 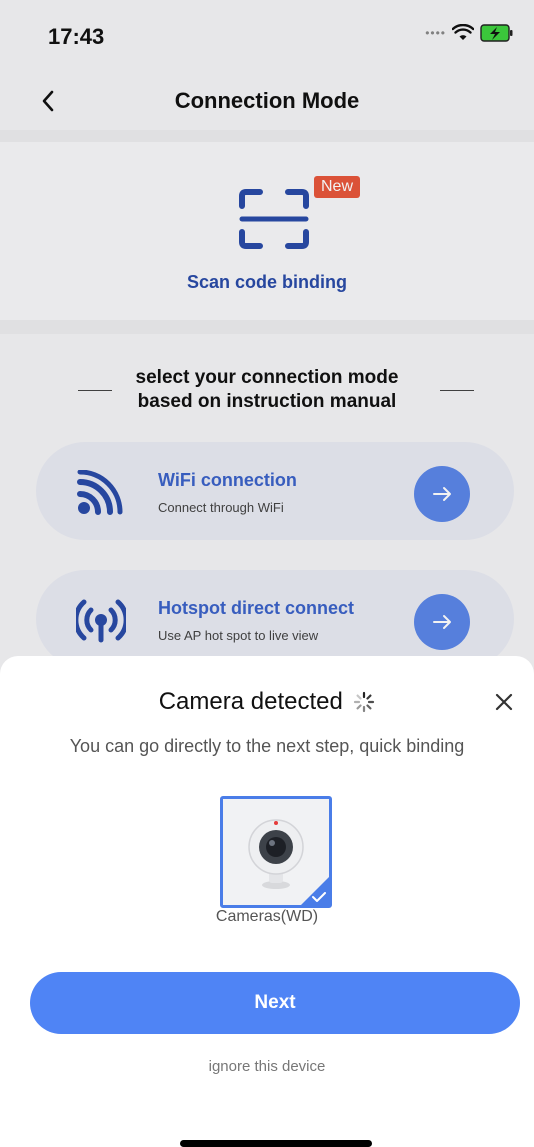 I want to click on device-label: Cameras(WD), so click(x=267, y=916).